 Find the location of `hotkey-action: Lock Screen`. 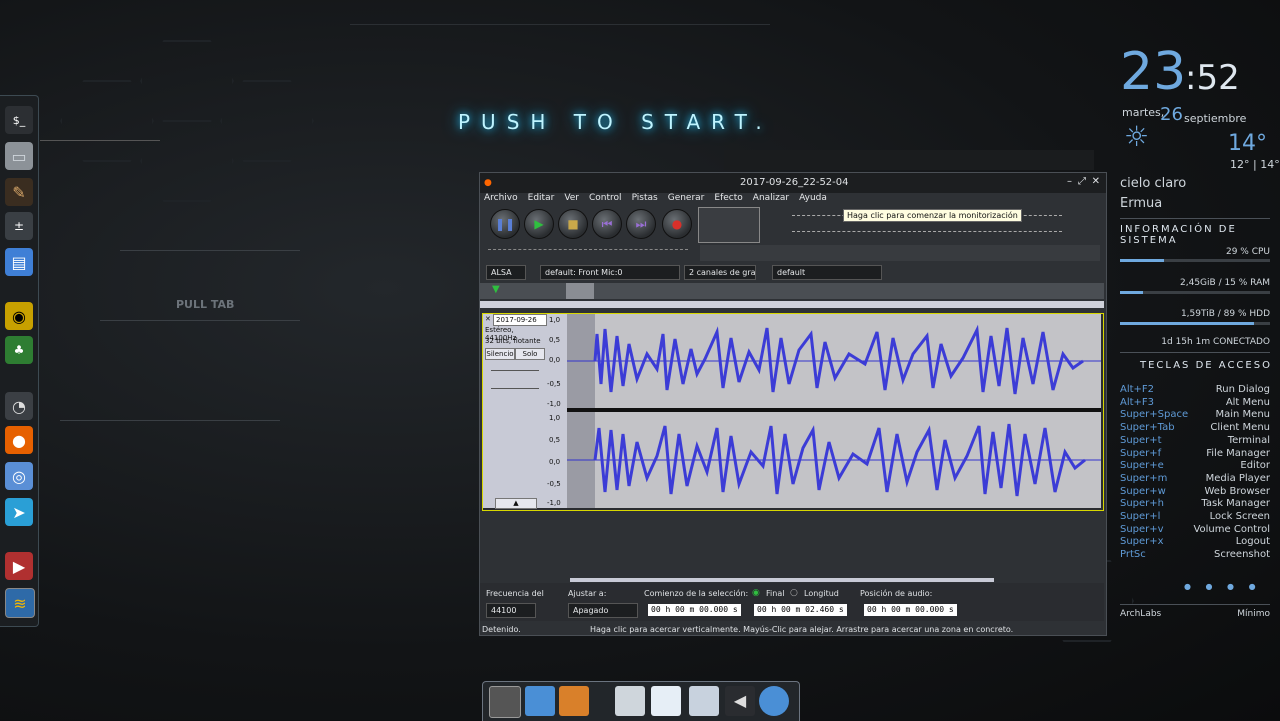

hotkey-action: Lock Screen is located at coordinates (1239, 516).